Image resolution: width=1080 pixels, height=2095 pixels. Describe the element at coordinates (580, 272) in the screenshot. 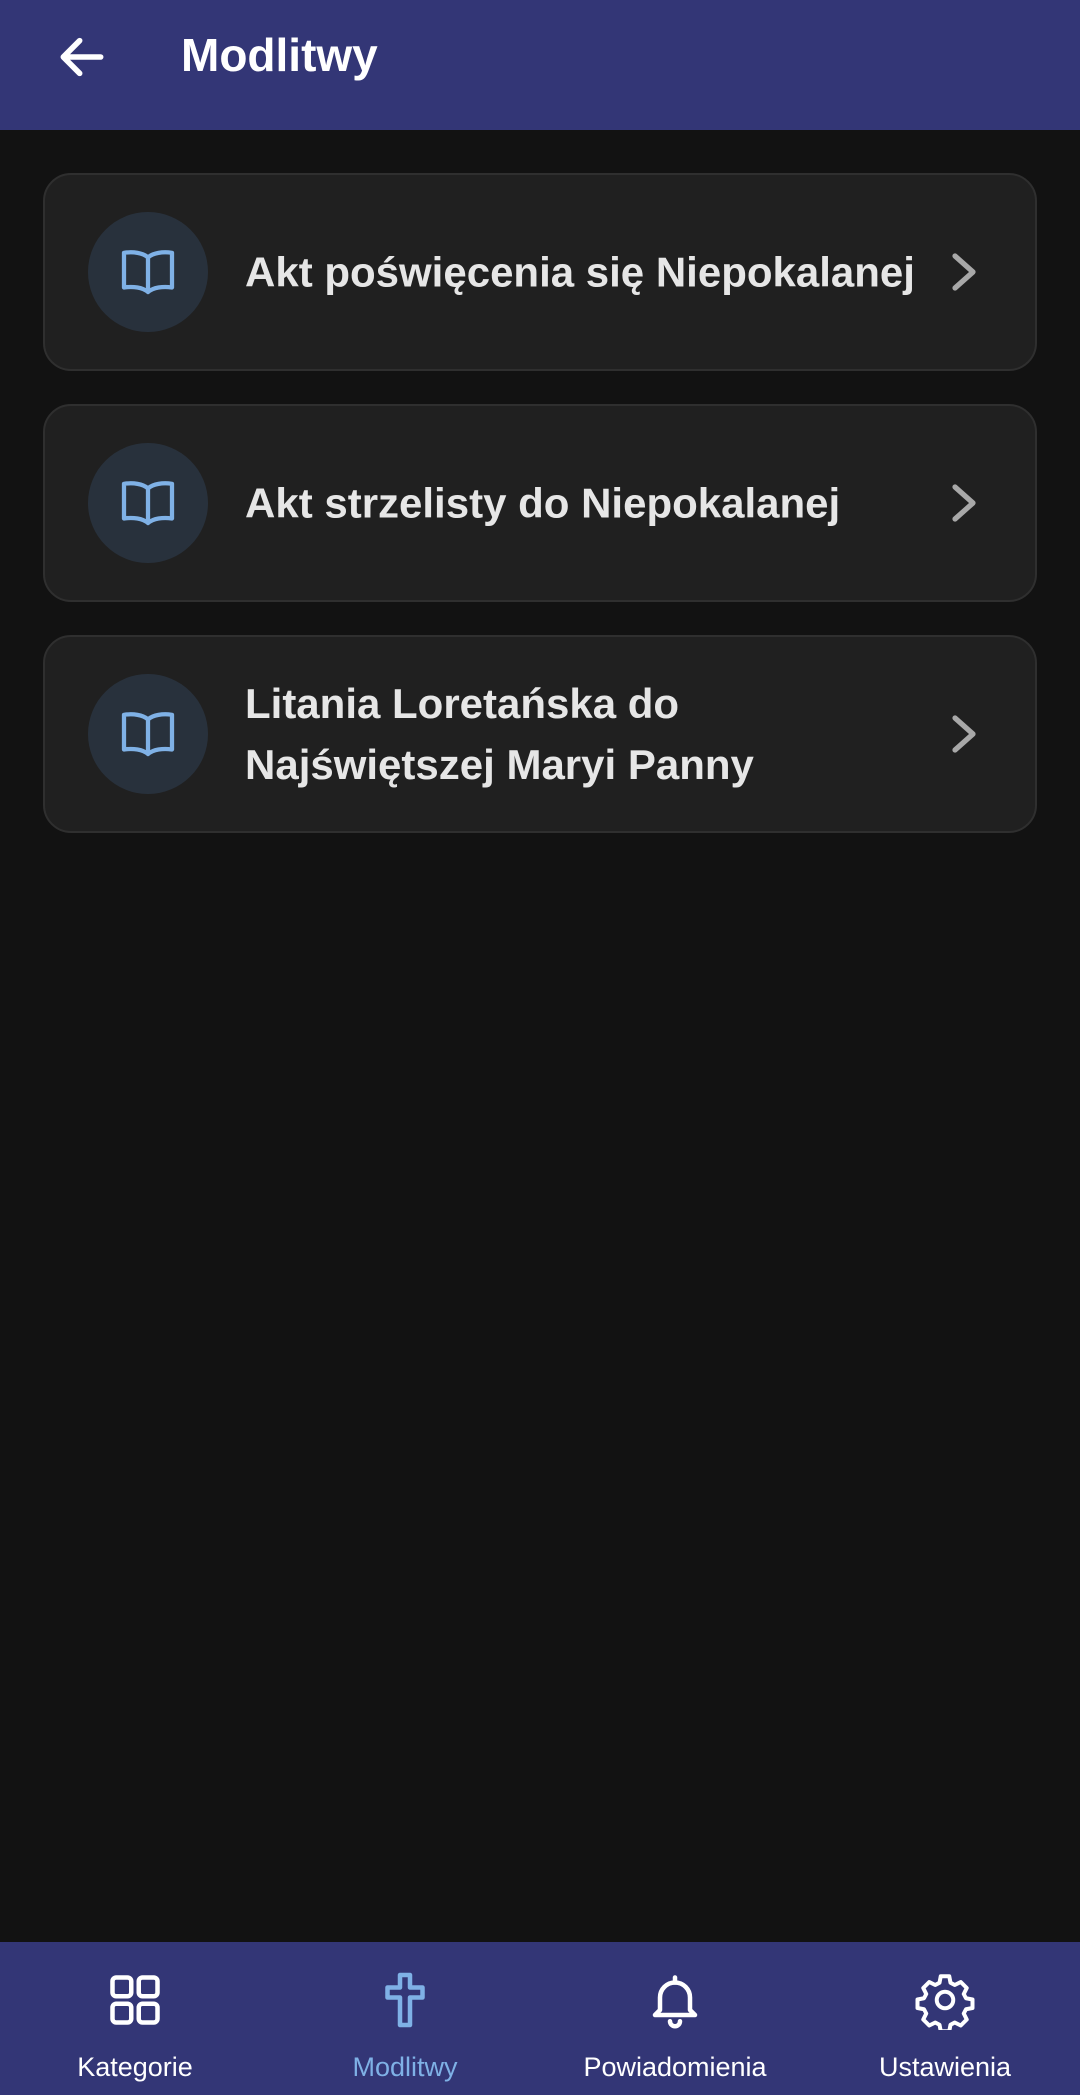

I see `prayer-item-label: Akt poświęcenia się Niepokalanej` at that location.